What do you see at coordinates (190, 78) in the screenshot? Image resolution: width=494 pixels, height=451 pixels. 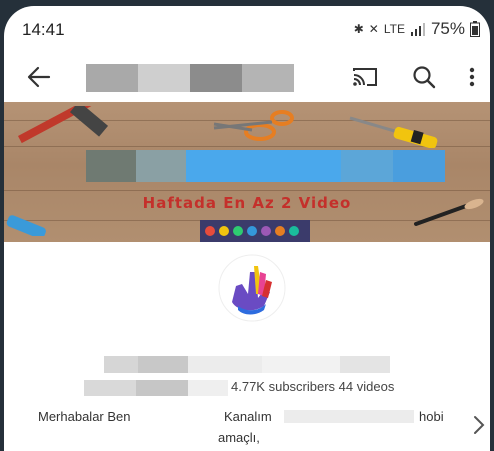 I see `channel-title-redacted` at bounding box center [190, 78].